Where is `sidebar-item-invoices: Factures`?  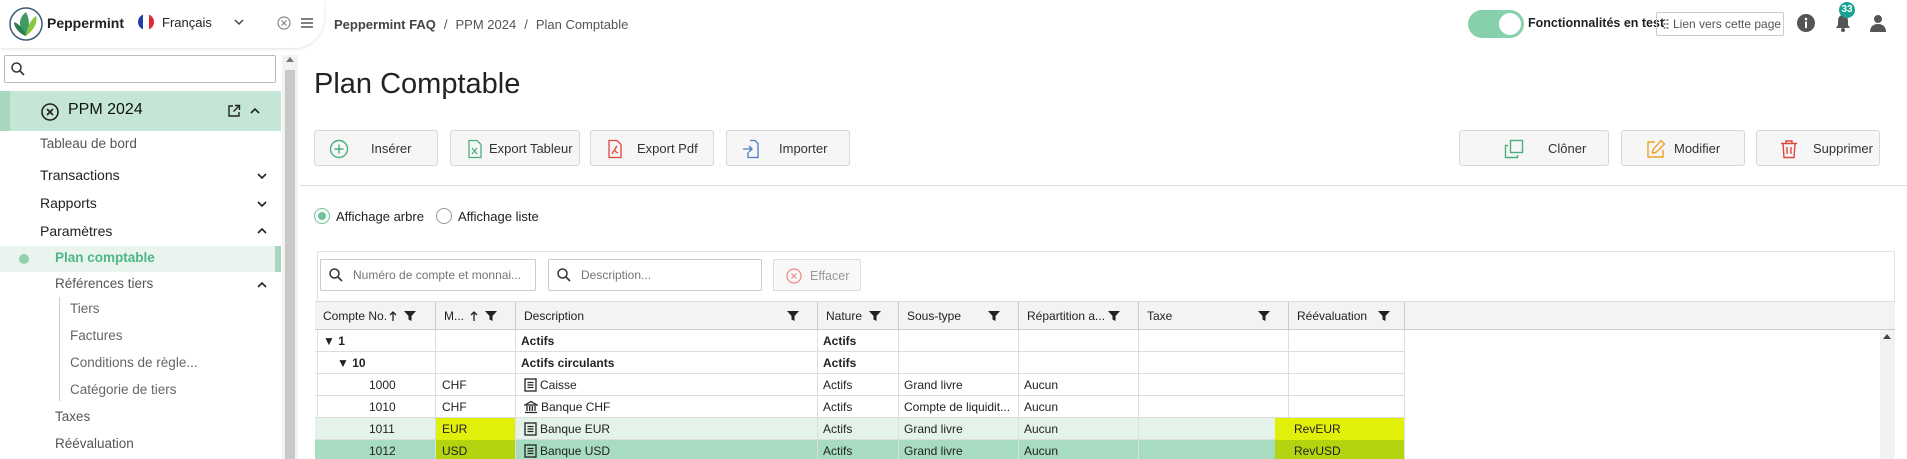
sidebar-item-invoices: Factures is located at coordinates (96, 335).